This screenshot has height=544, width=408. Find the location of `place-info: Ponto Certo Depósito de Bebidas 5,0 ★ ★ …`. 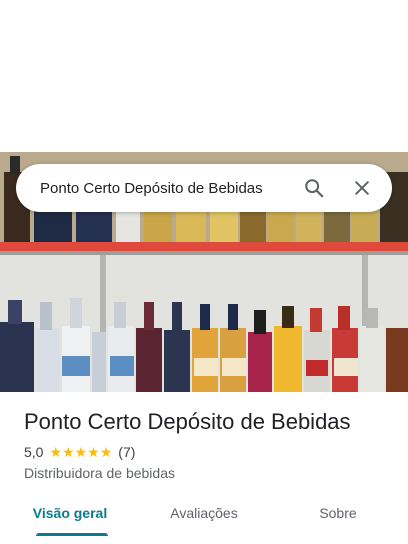

place-info: Ponto Certo Depósito de Bebidas 5,0 ★ ★ … is located at coordinates (209, 444).